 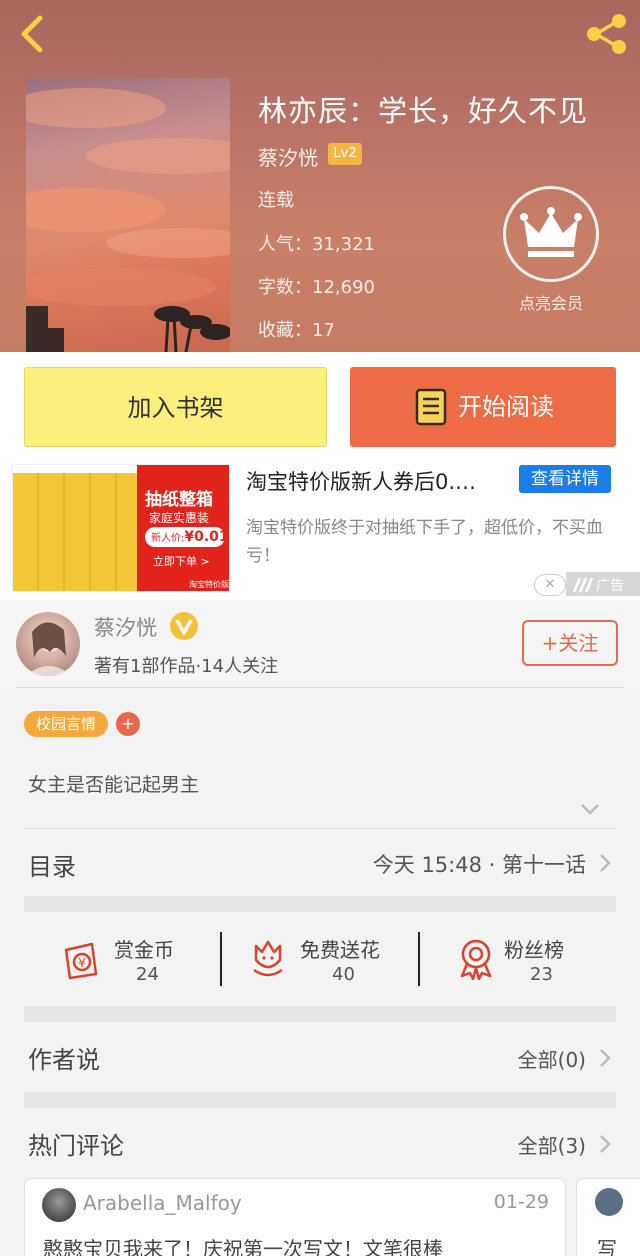 What do you see at coordinates (268, 958) in the screenshot?
I see `flower-icon` at bounding box center [268, 958].